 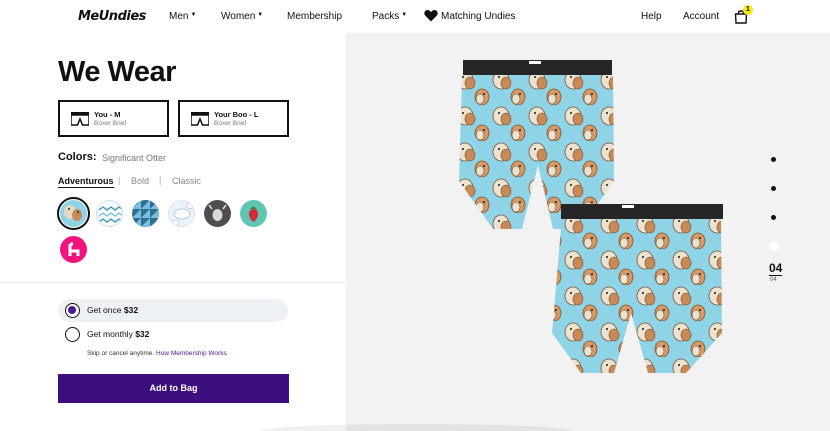 I want to click on swatch-strawberry, so click(x=253, y=213).